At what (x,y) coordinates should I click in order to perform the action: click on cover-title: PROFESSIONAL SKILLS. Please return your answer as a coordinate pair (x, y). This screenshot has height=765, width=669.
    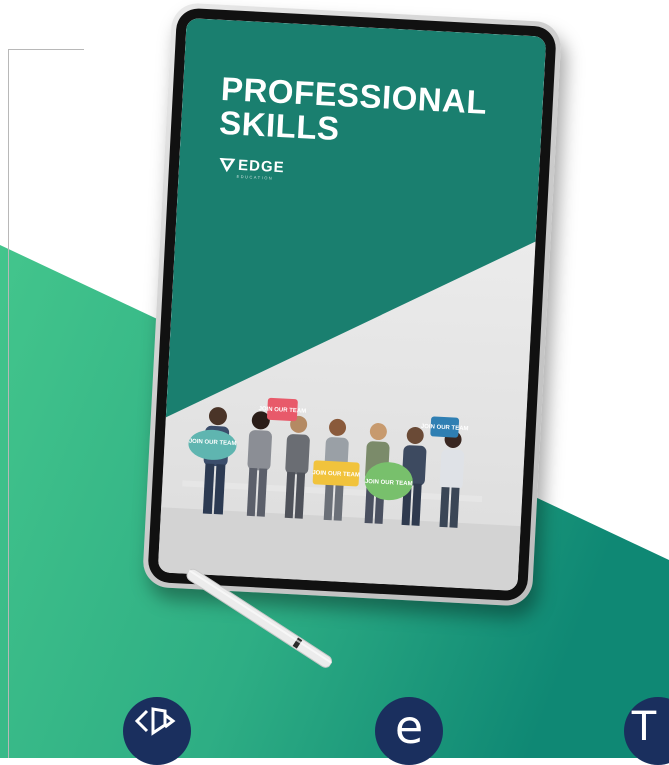
    Looking at the image, I should click on (353, 112).